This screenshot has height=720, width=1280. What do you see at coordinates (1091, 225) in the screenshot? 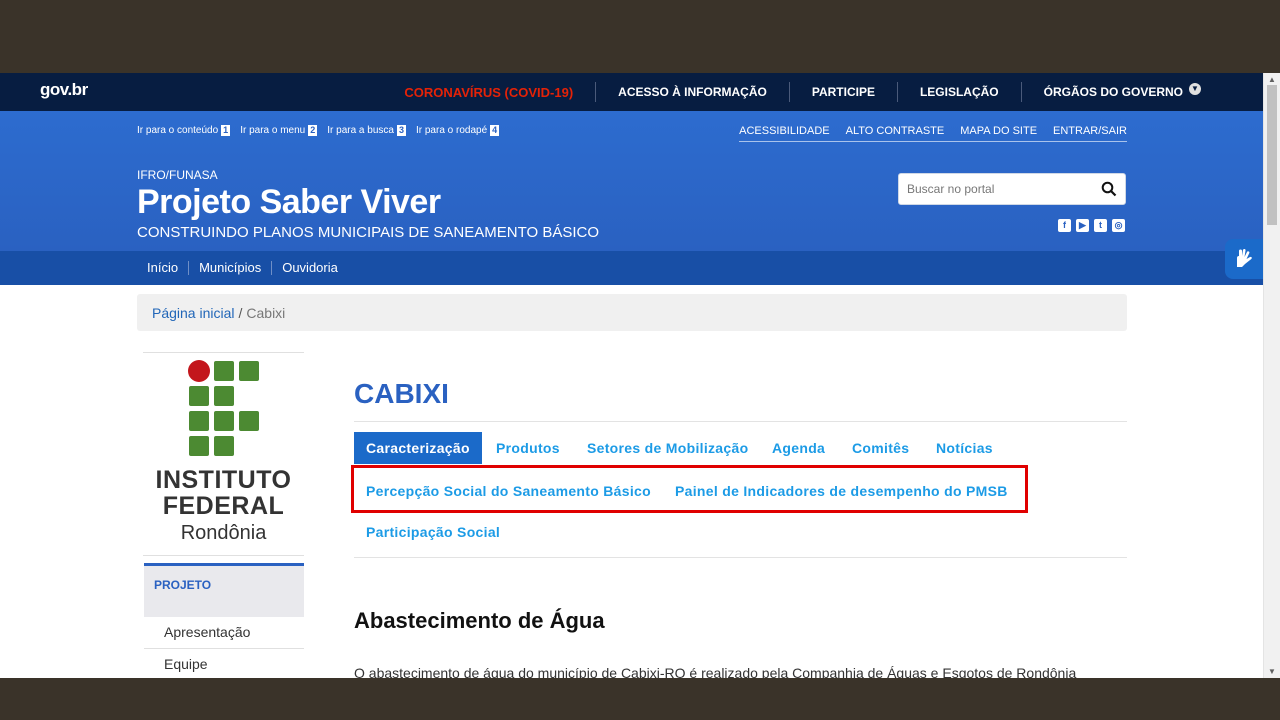
I see `social-links: f ▶ t ◎` at bounding box center [1091, 225].